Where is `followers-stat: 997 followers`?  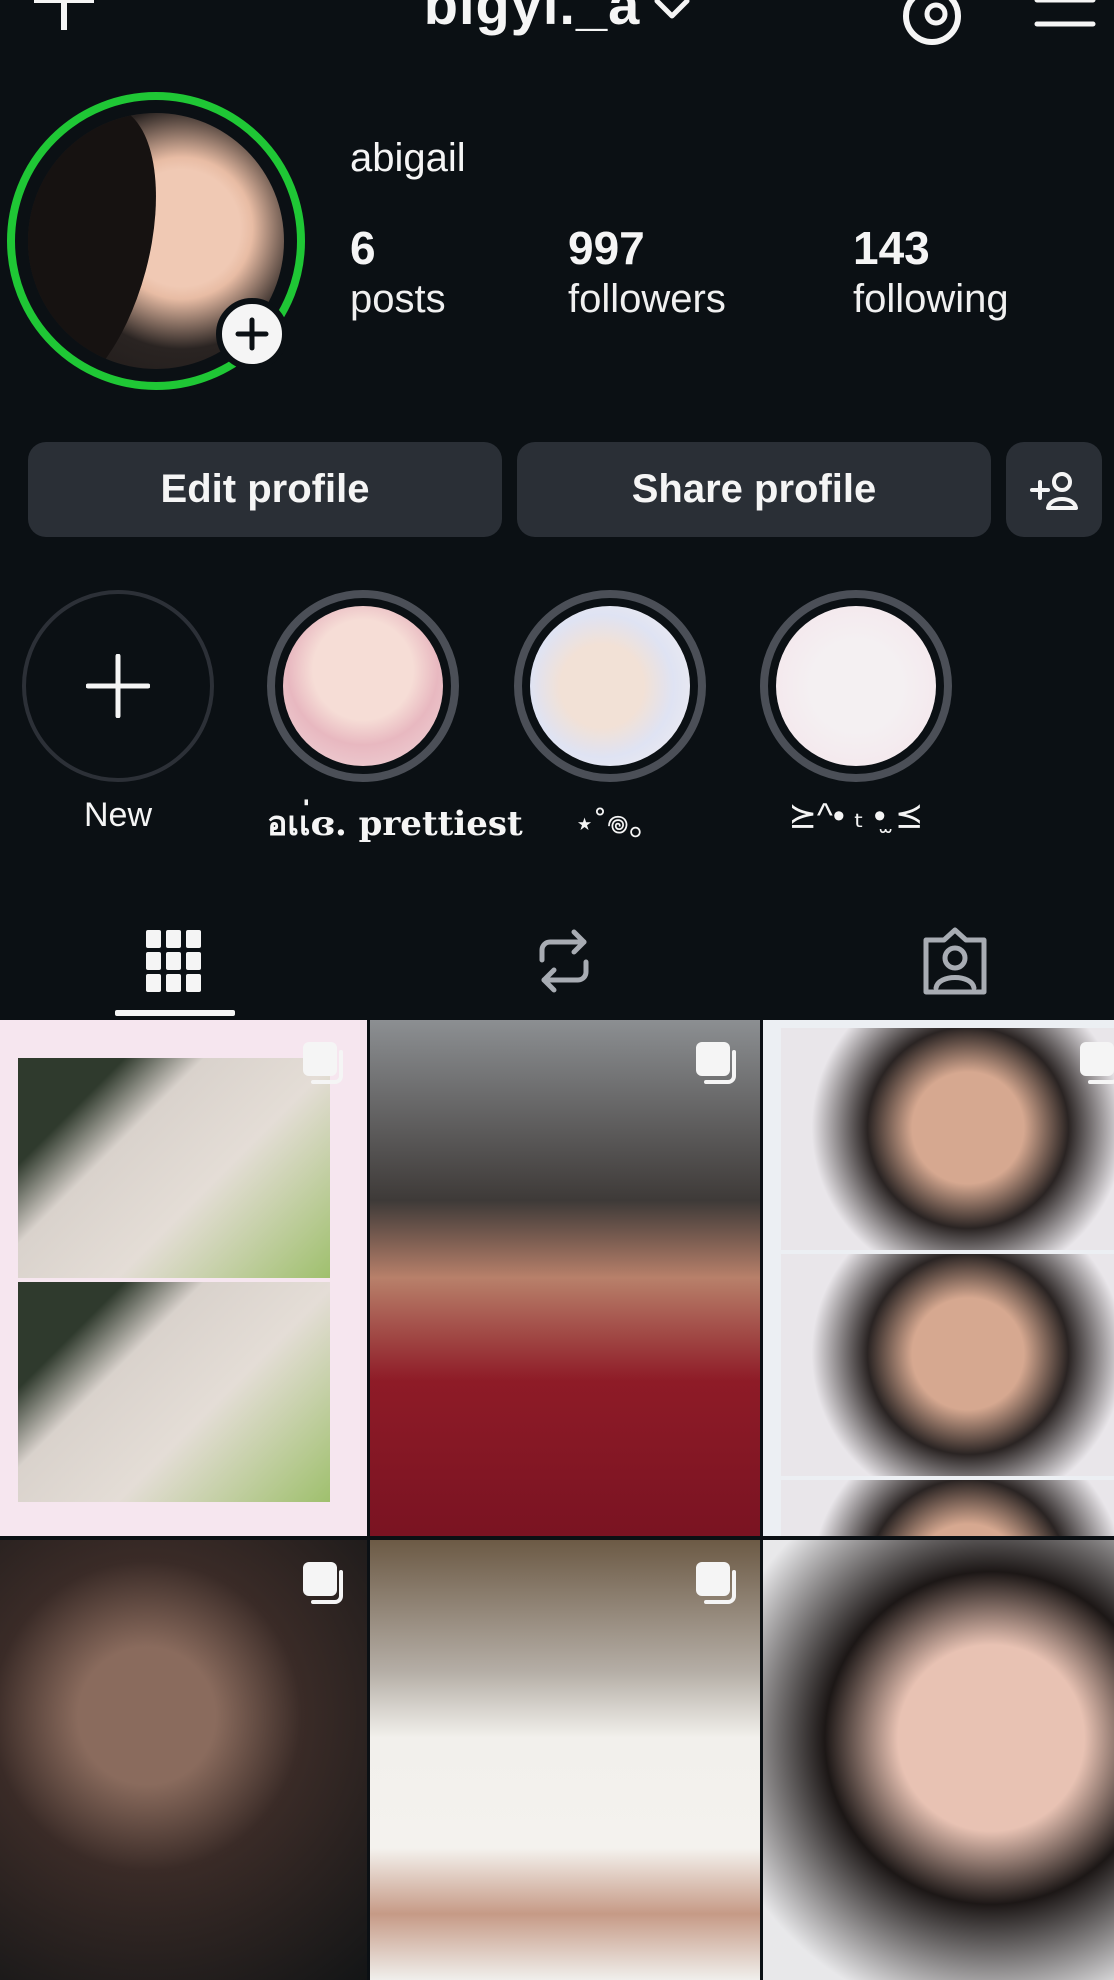 followers-stat: 997 followers is located at coordinates (647, 273).